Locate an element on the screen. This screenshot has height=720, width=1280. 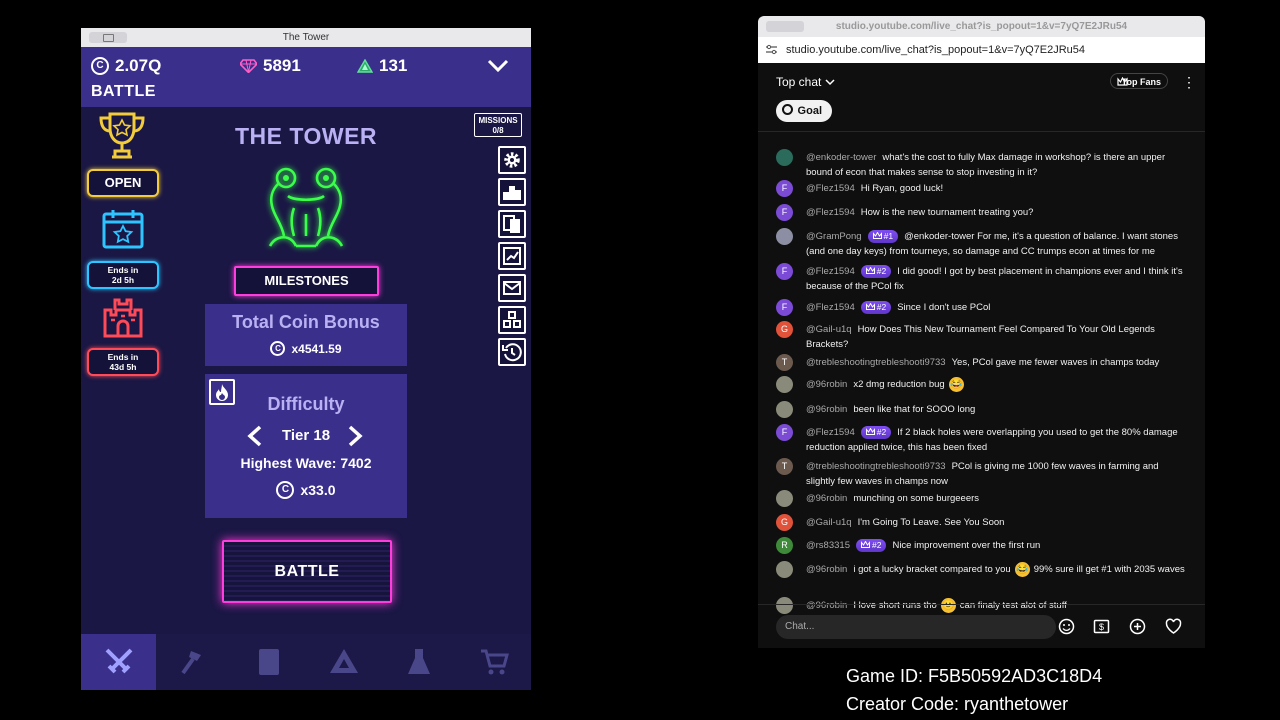
site-settings-icon is located at coordinates (771, 49).